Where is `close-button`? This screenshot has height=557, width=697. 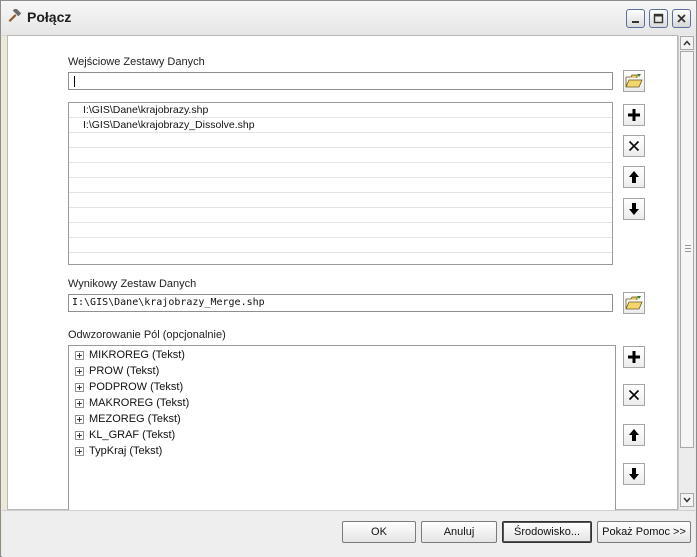
close-button is located at coordinates (681, 18).